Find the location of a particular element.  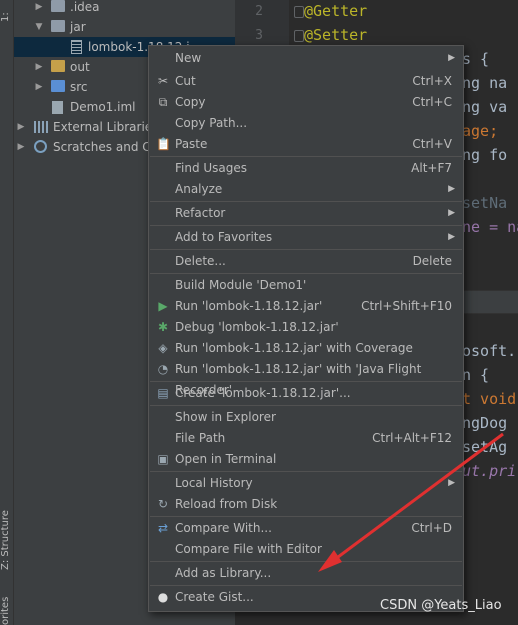

arrow-shaft is located at coordinates (414, 500).